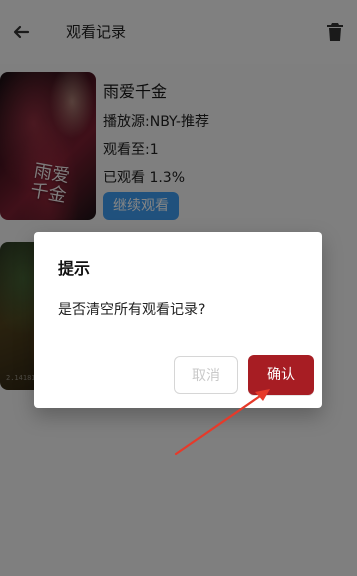 The width and height of the screenshot is (357, 576). Describe the element at coordinates (74, 268) in the screenshot. I see `dialog-title: 提示` at that location.